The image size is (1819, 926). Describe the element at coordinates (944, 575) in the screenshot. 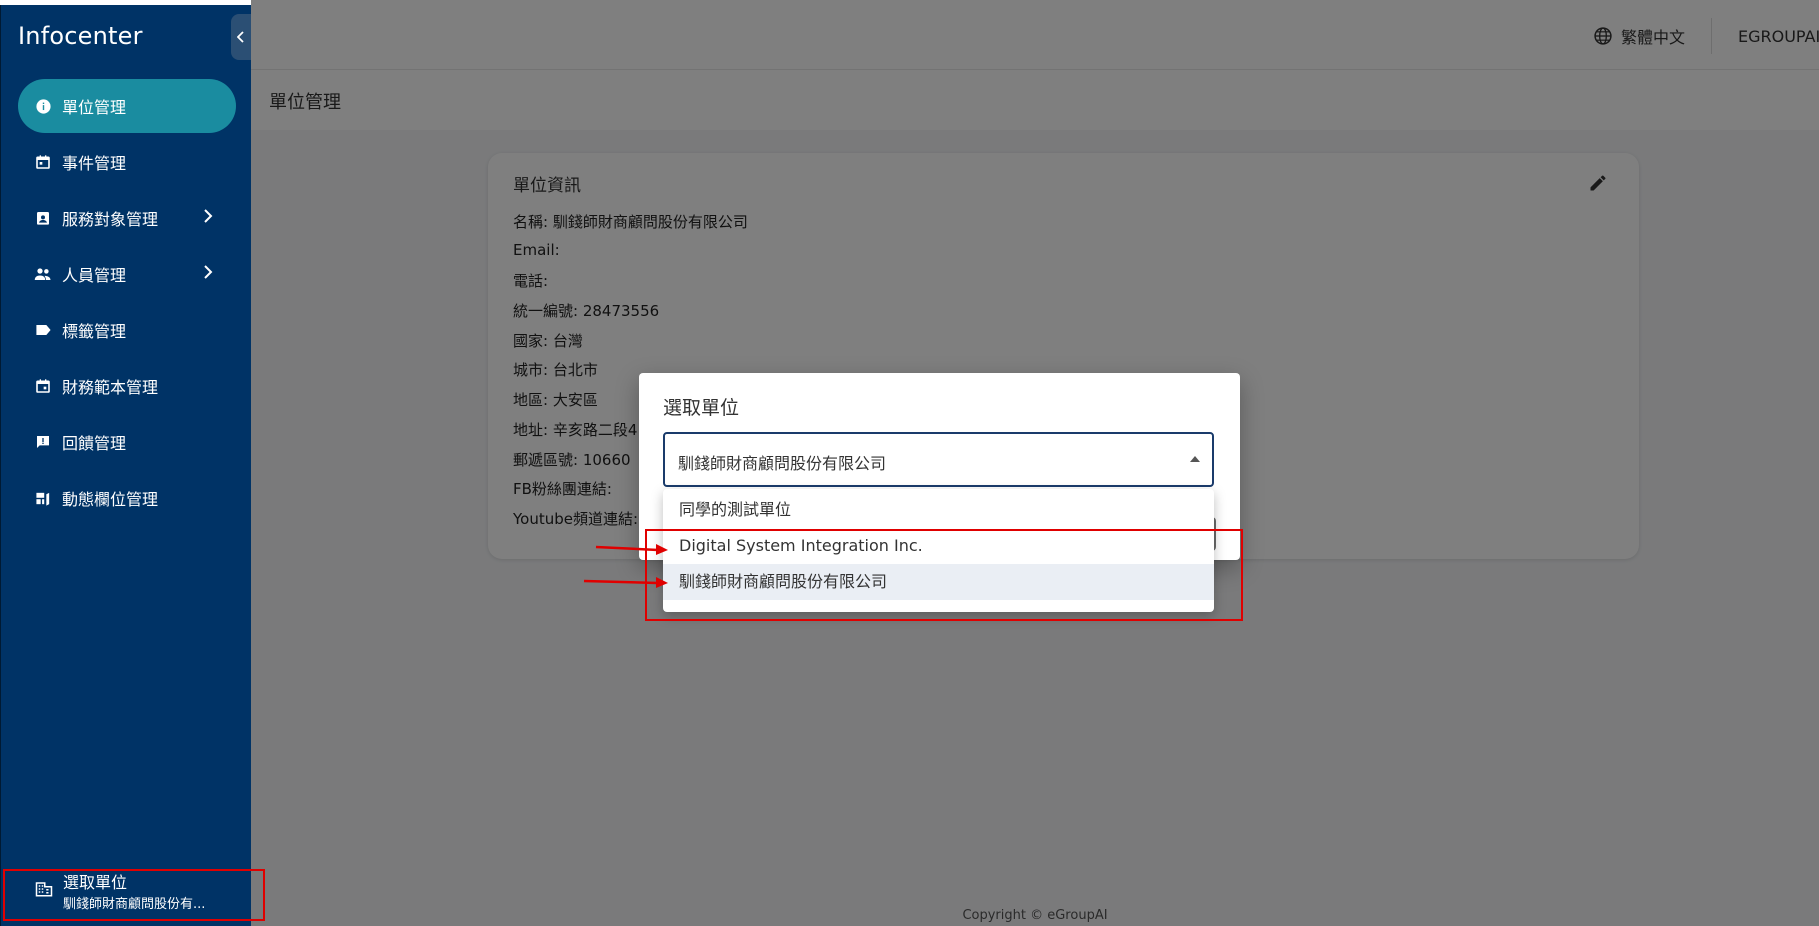

I see `annotation-box-options` at that location.